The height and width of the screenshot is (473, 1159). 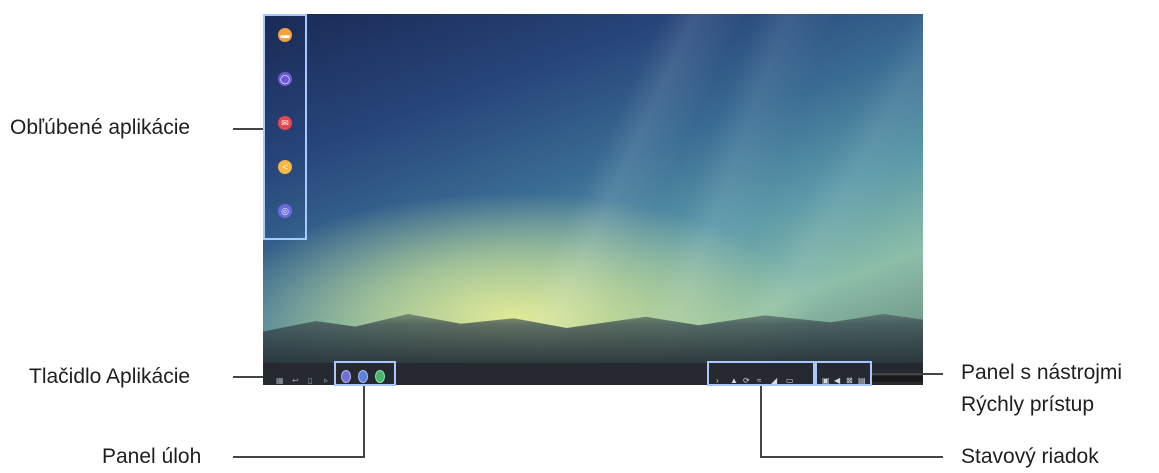 What do you see at coordinates (746, 380) in the screenshot?
I see `sync-icon: ⟳` at bounding box center [746, 380].